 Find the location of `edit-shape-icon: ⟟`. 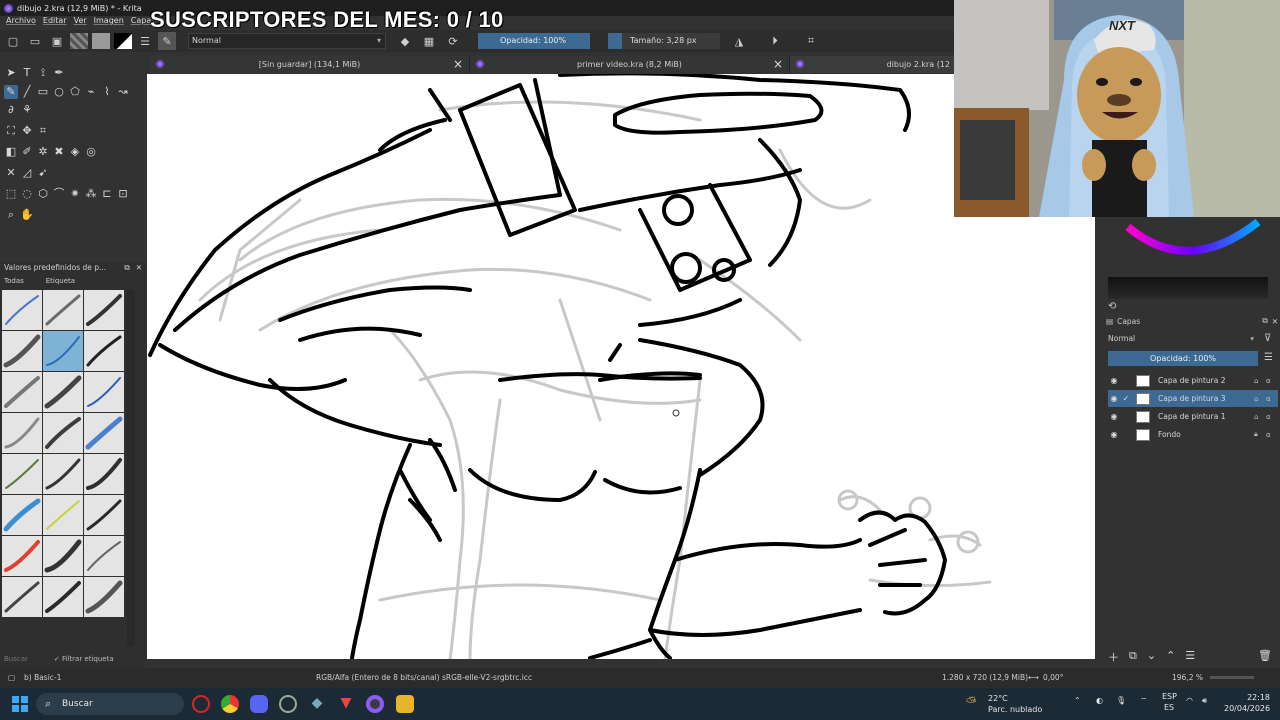

edit-shape-icon: ⟟ is located at coordinates (43, 73).